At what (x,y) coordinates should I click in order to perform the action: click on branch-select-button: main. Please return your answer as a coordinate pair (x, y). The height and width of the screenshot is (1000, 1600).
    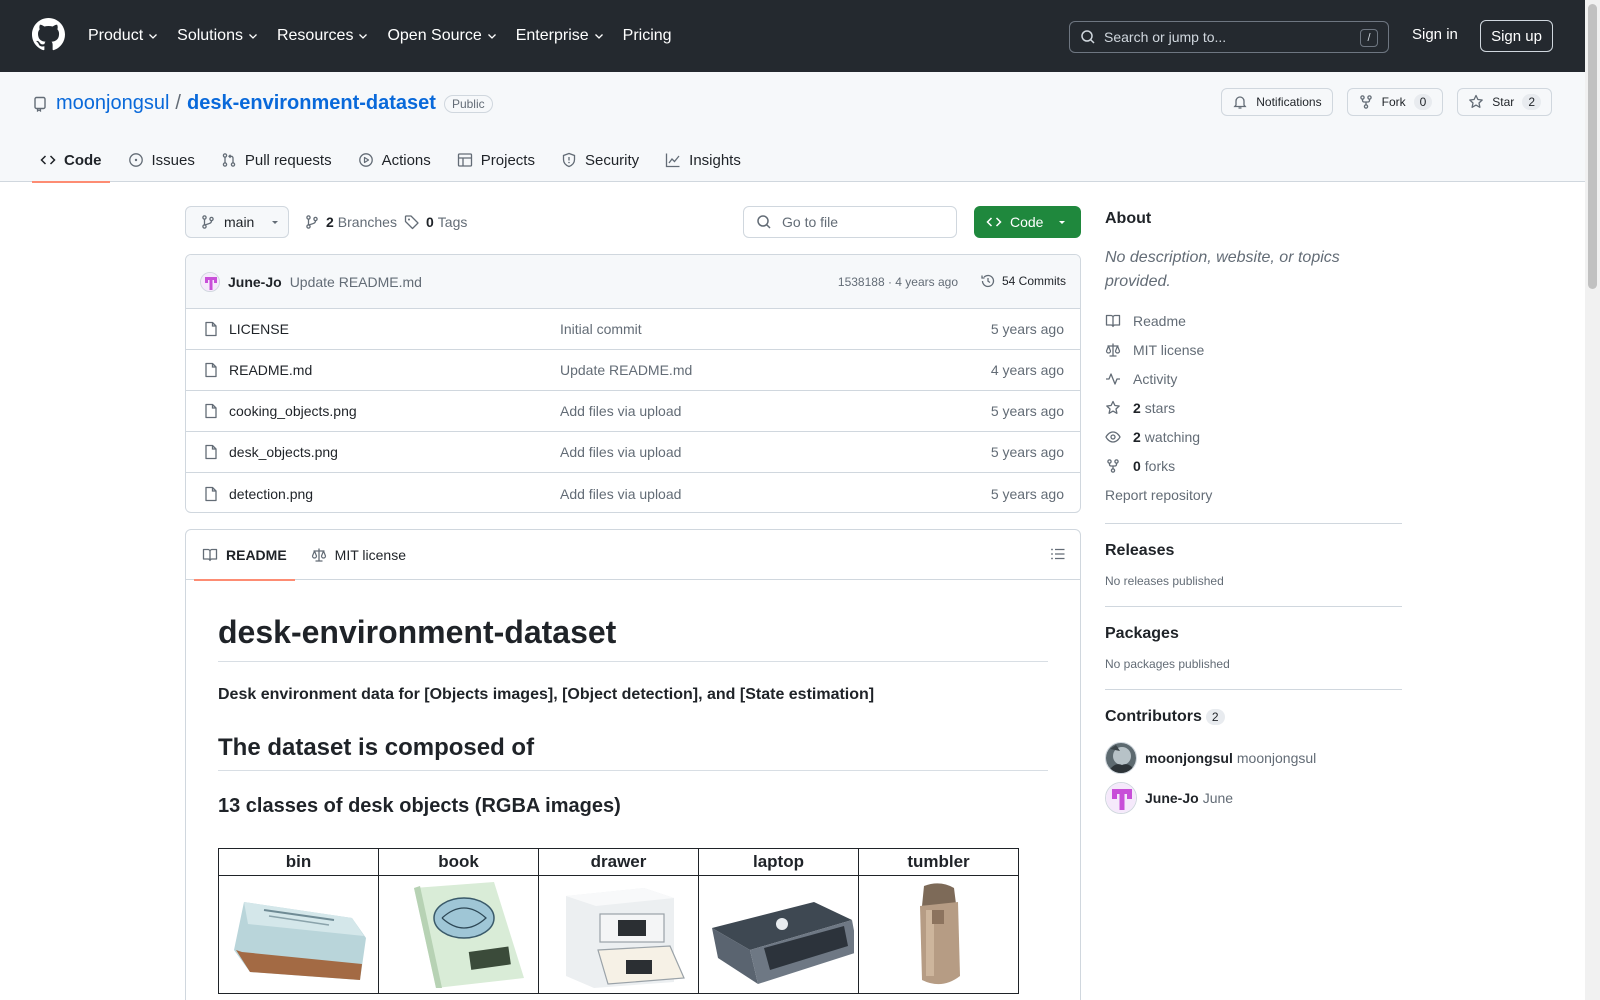
    Looking at the image, I should click on (237, 222).